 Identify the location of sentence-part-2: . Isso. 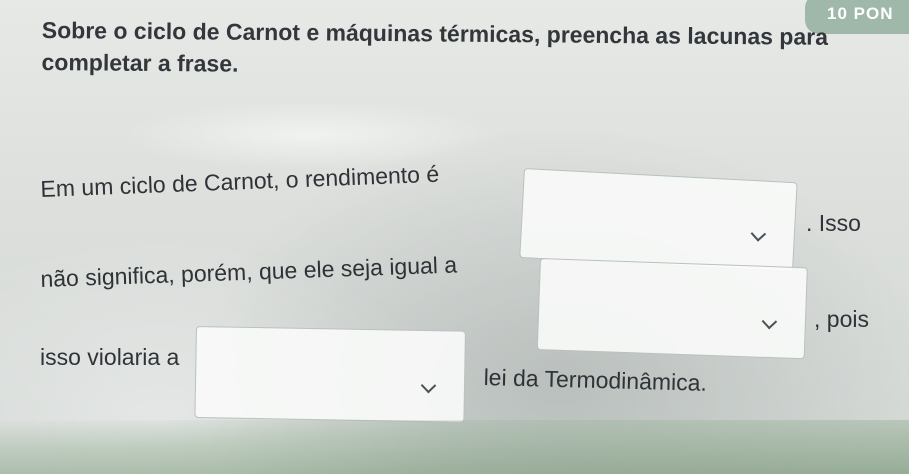
(833, 223).